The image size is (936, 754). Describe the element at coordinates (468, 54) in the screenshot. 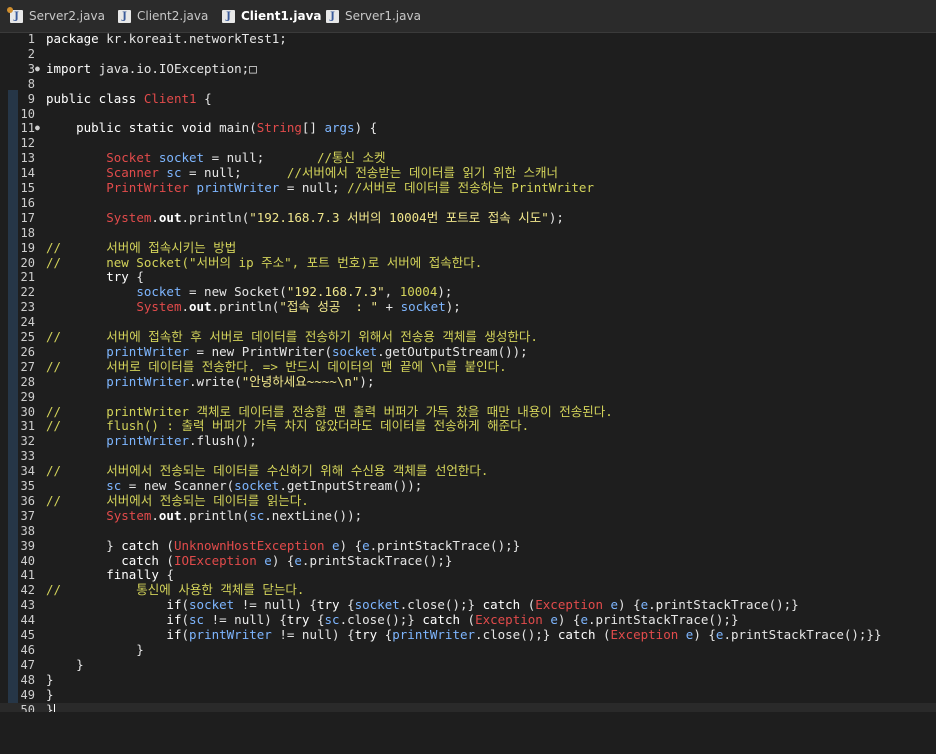

I see `code-line: 2` at that location.